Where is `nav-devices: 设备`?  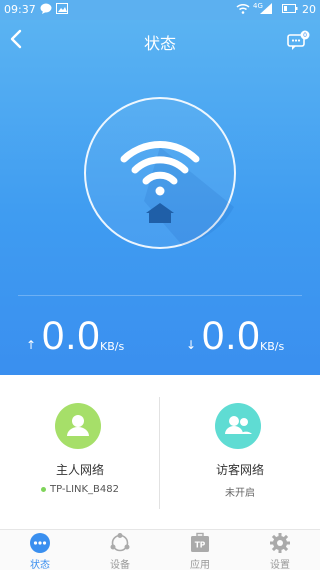 nav-devices: 设备 is located at coordinates (120, 550).